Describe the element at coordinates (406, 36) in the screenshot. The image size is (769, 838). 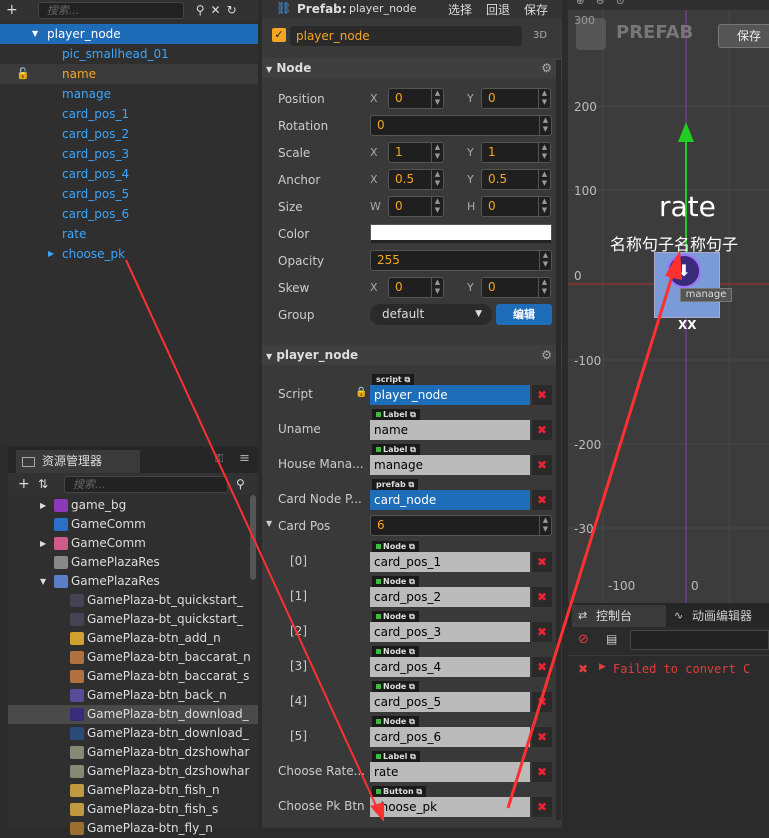
I see `node-name-input: player_node` at that location.